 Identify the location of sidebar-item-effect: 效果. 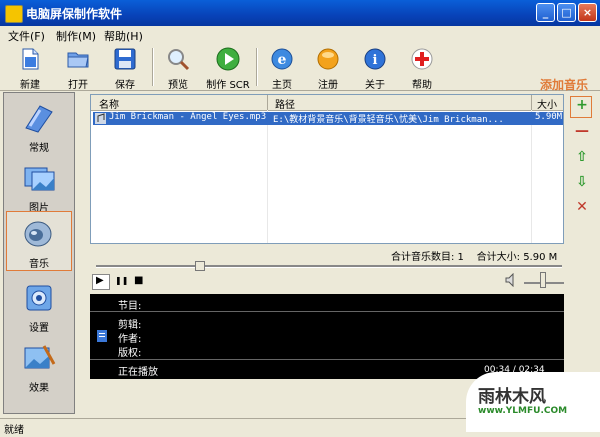
(39, 366).